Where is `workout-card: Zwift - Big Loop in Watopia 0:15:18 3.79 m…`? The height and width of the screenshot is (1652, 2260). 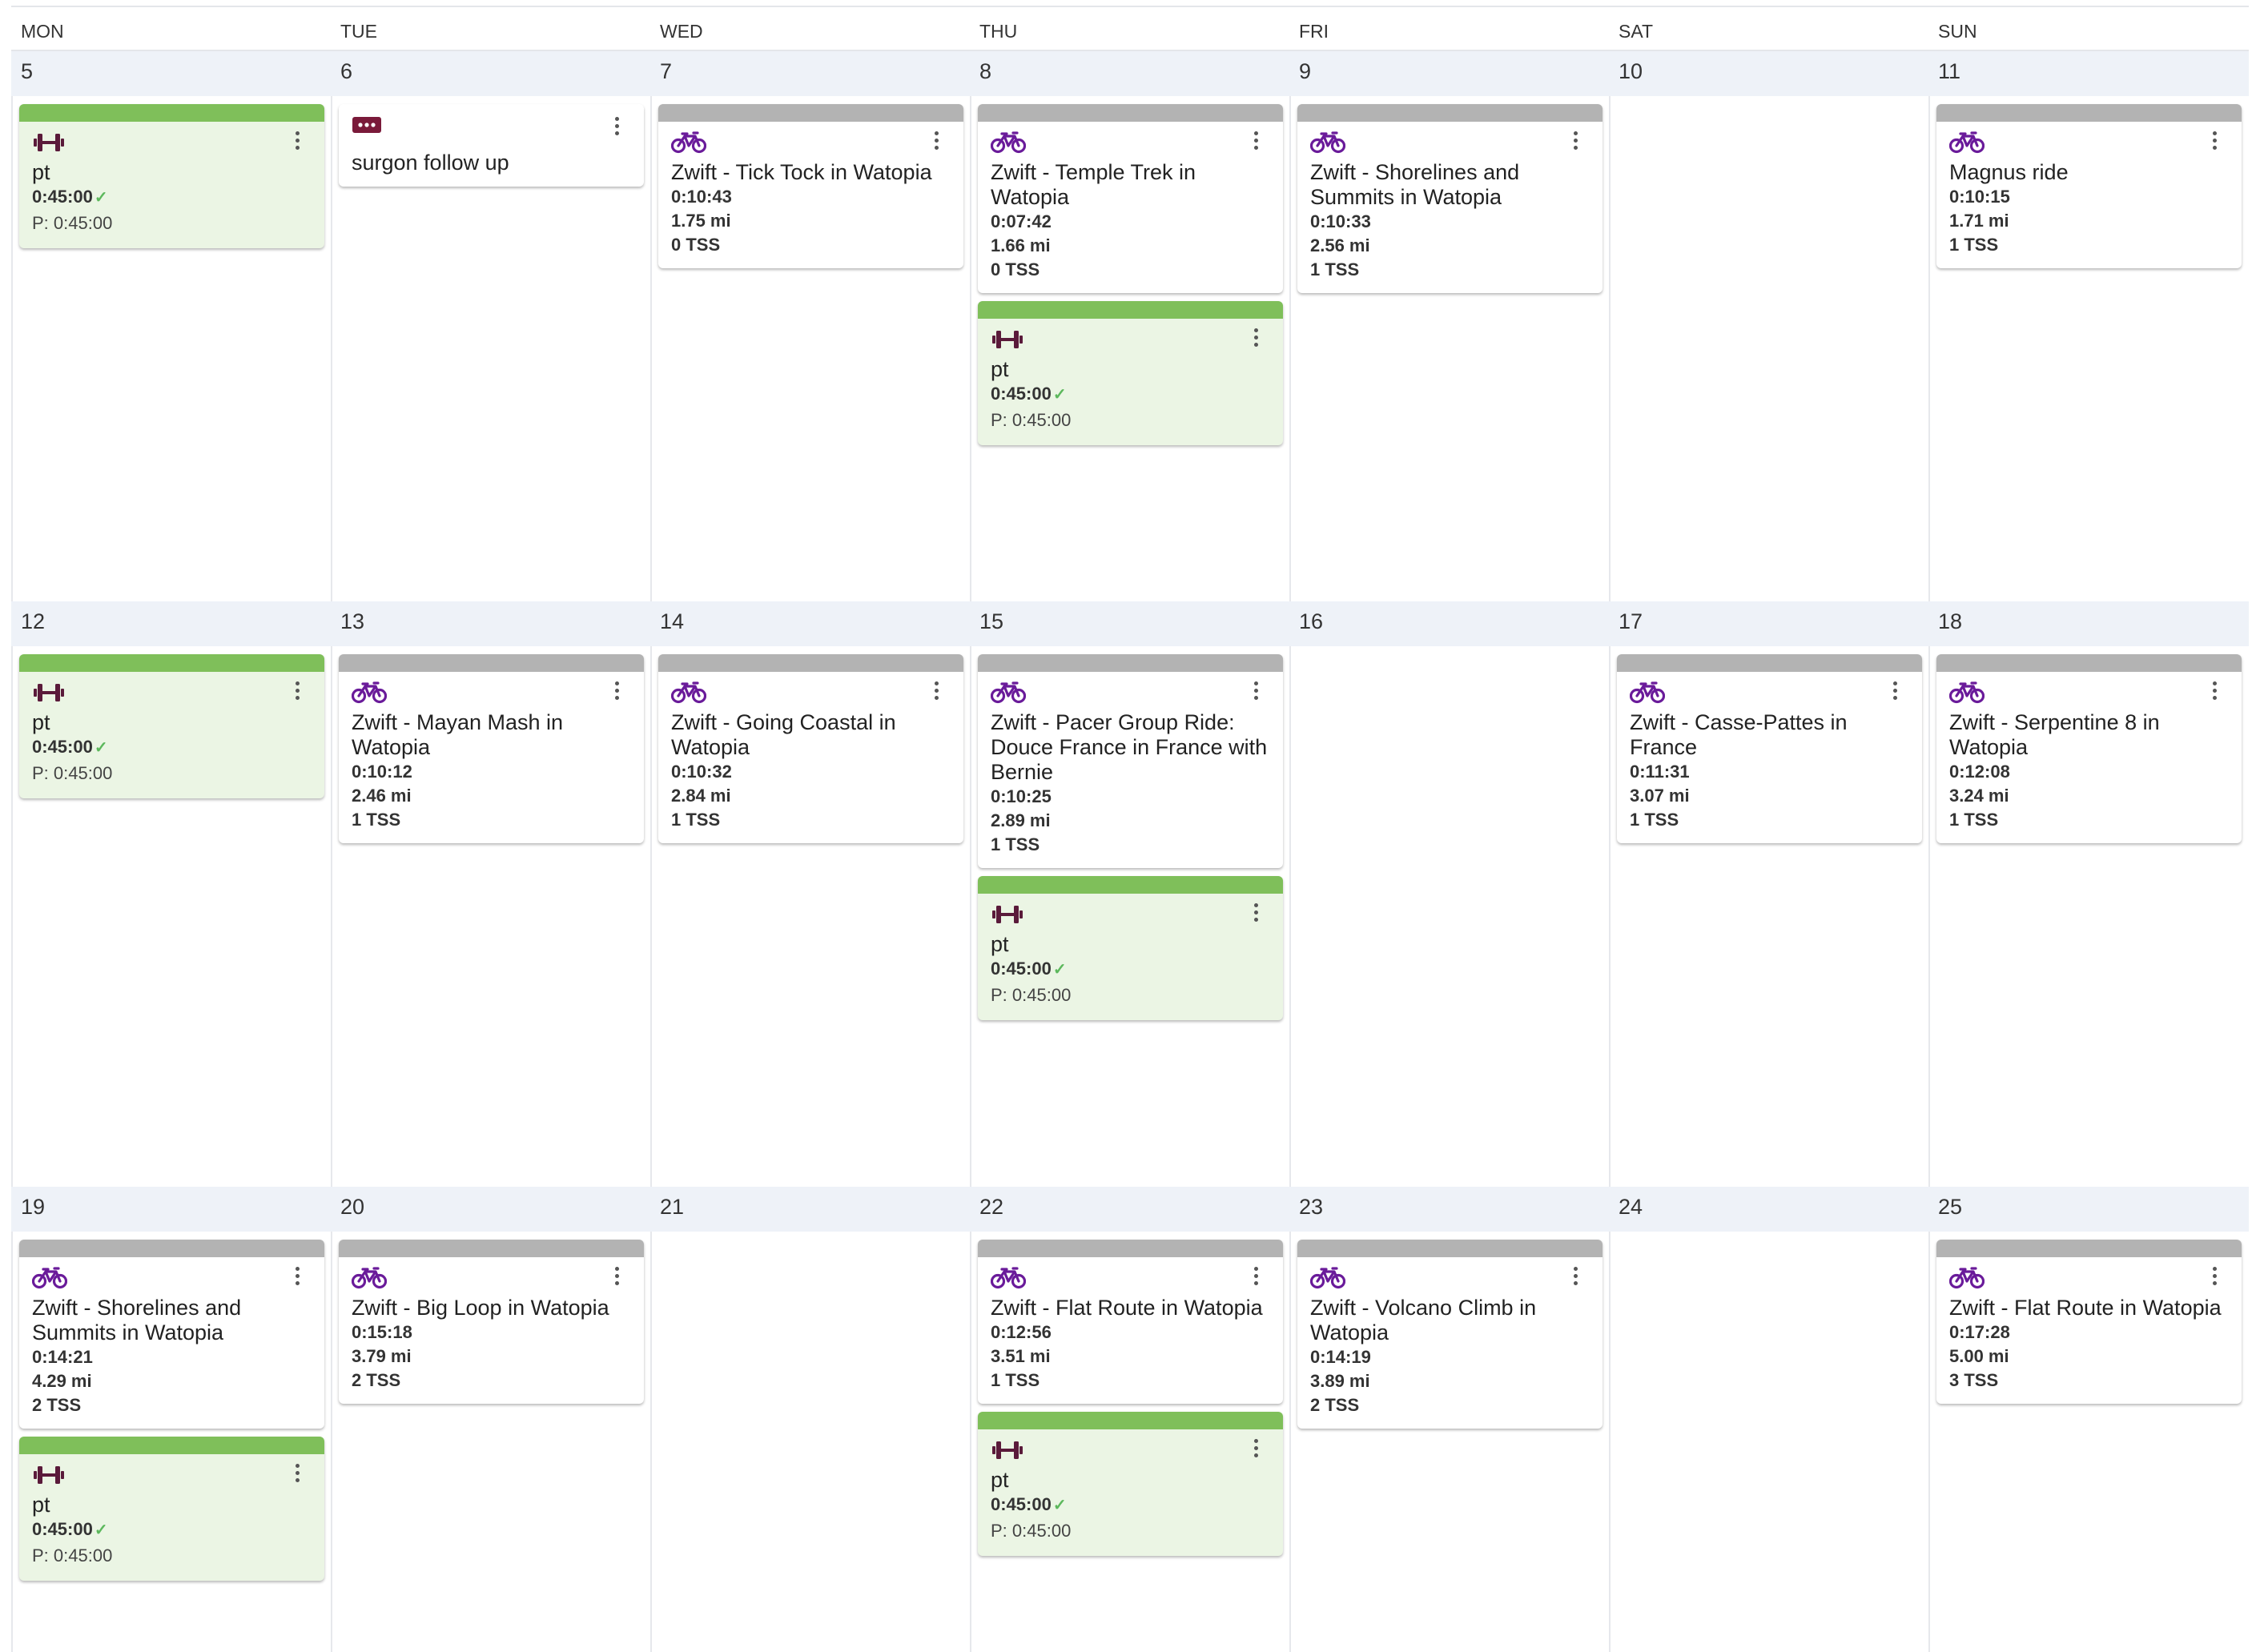 workout-card: Zwift - Big Loop in Watopia 0:15:18 3.79 m… is located at coordinates (491, 1322).